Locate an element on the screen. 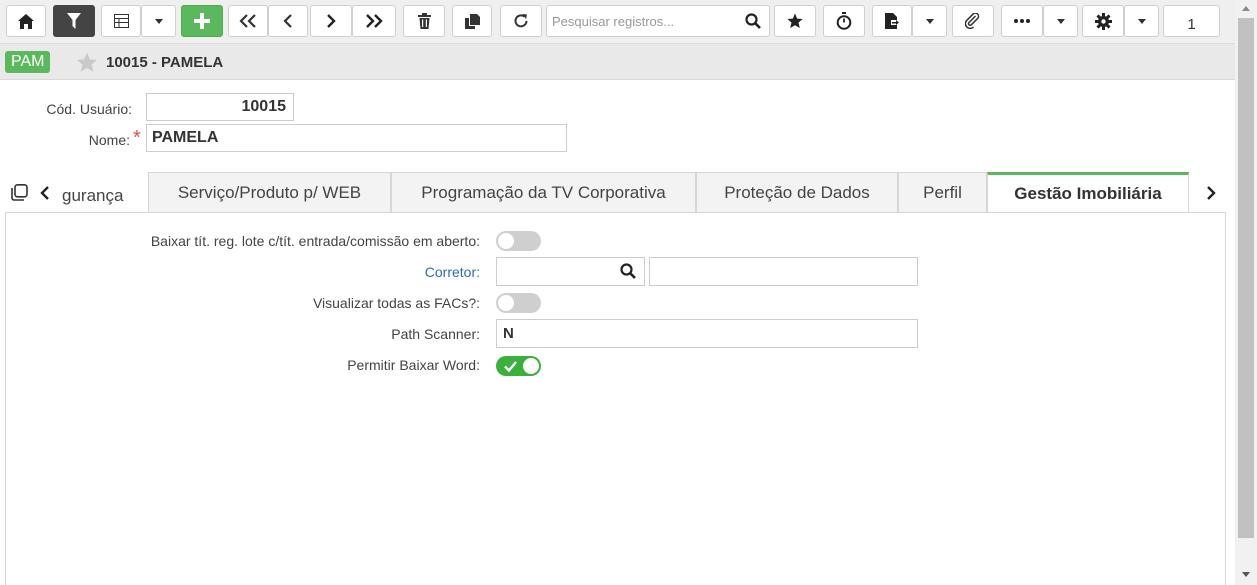 This screenshot has width=1257, height=585. expand-tabs-icon is located at coordinates (19, 192).